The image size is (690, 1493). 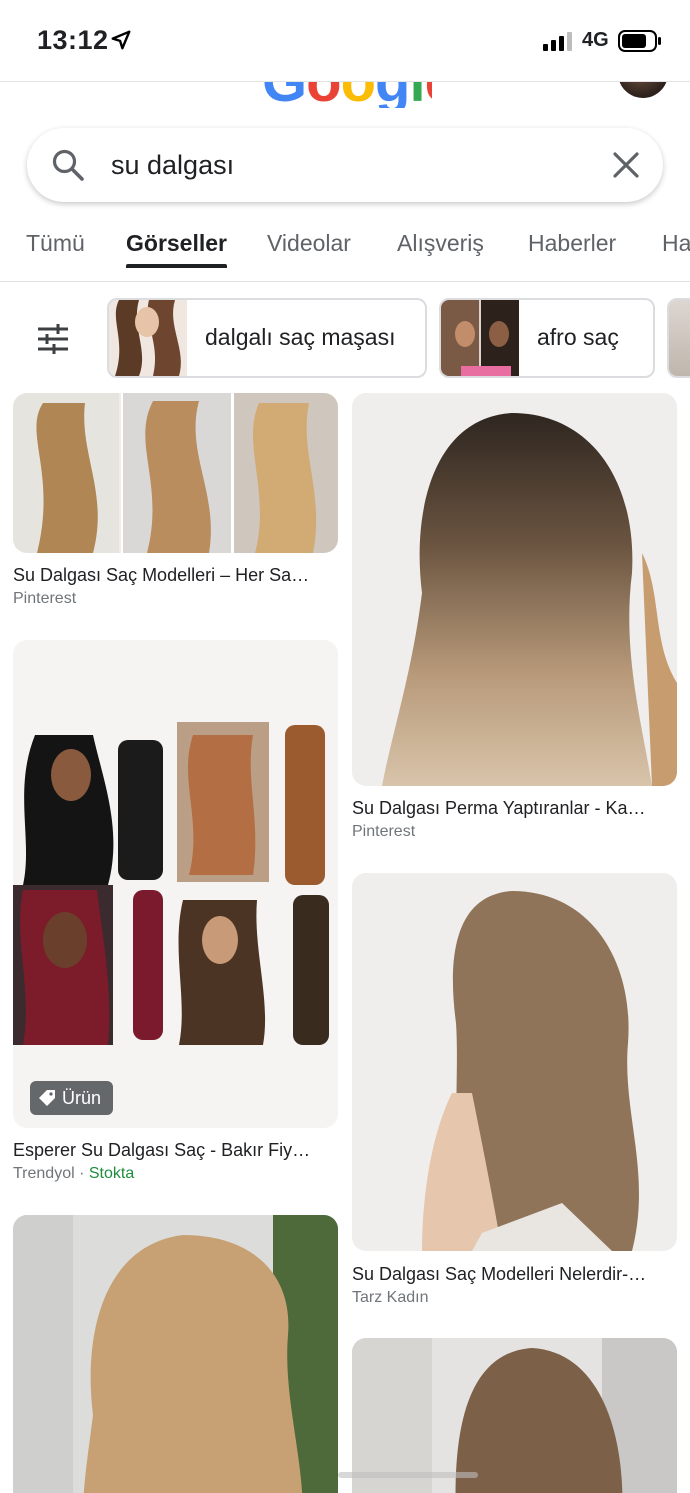 I want to click on google-logo: Google, so click(x=347, y=95).